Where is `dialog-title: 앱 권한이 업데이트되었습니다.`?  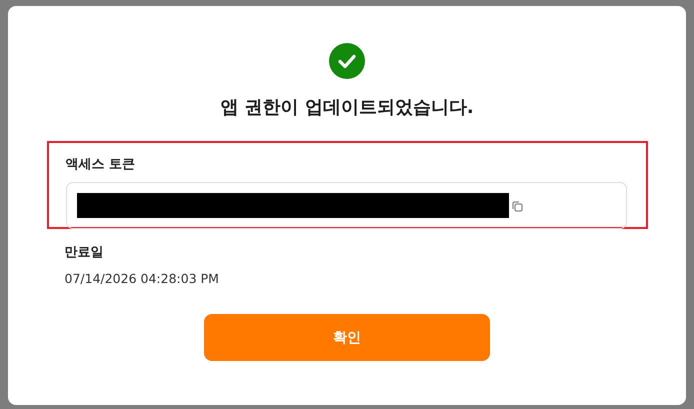
dialog-title: 앱 권한이 업데이트되었습니다. is located at coordinates (347, 107).